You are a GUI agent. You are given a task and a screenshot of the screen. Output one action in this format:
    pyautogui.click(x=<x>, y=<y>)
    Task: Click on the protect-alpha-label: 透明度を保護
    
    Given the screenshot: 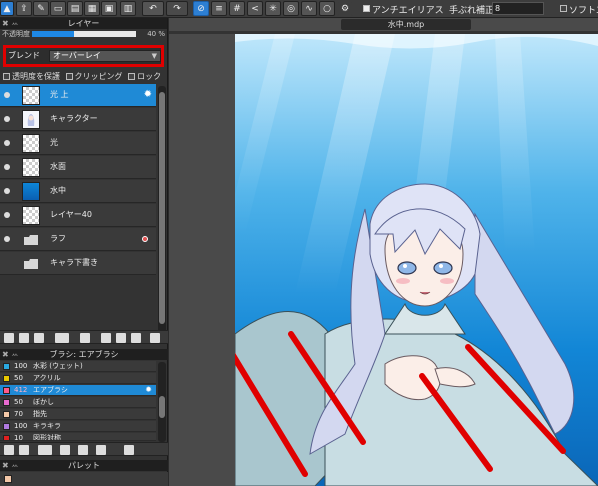 What is the action you would take?
    pyautogui.click(x=36, y=76)
    